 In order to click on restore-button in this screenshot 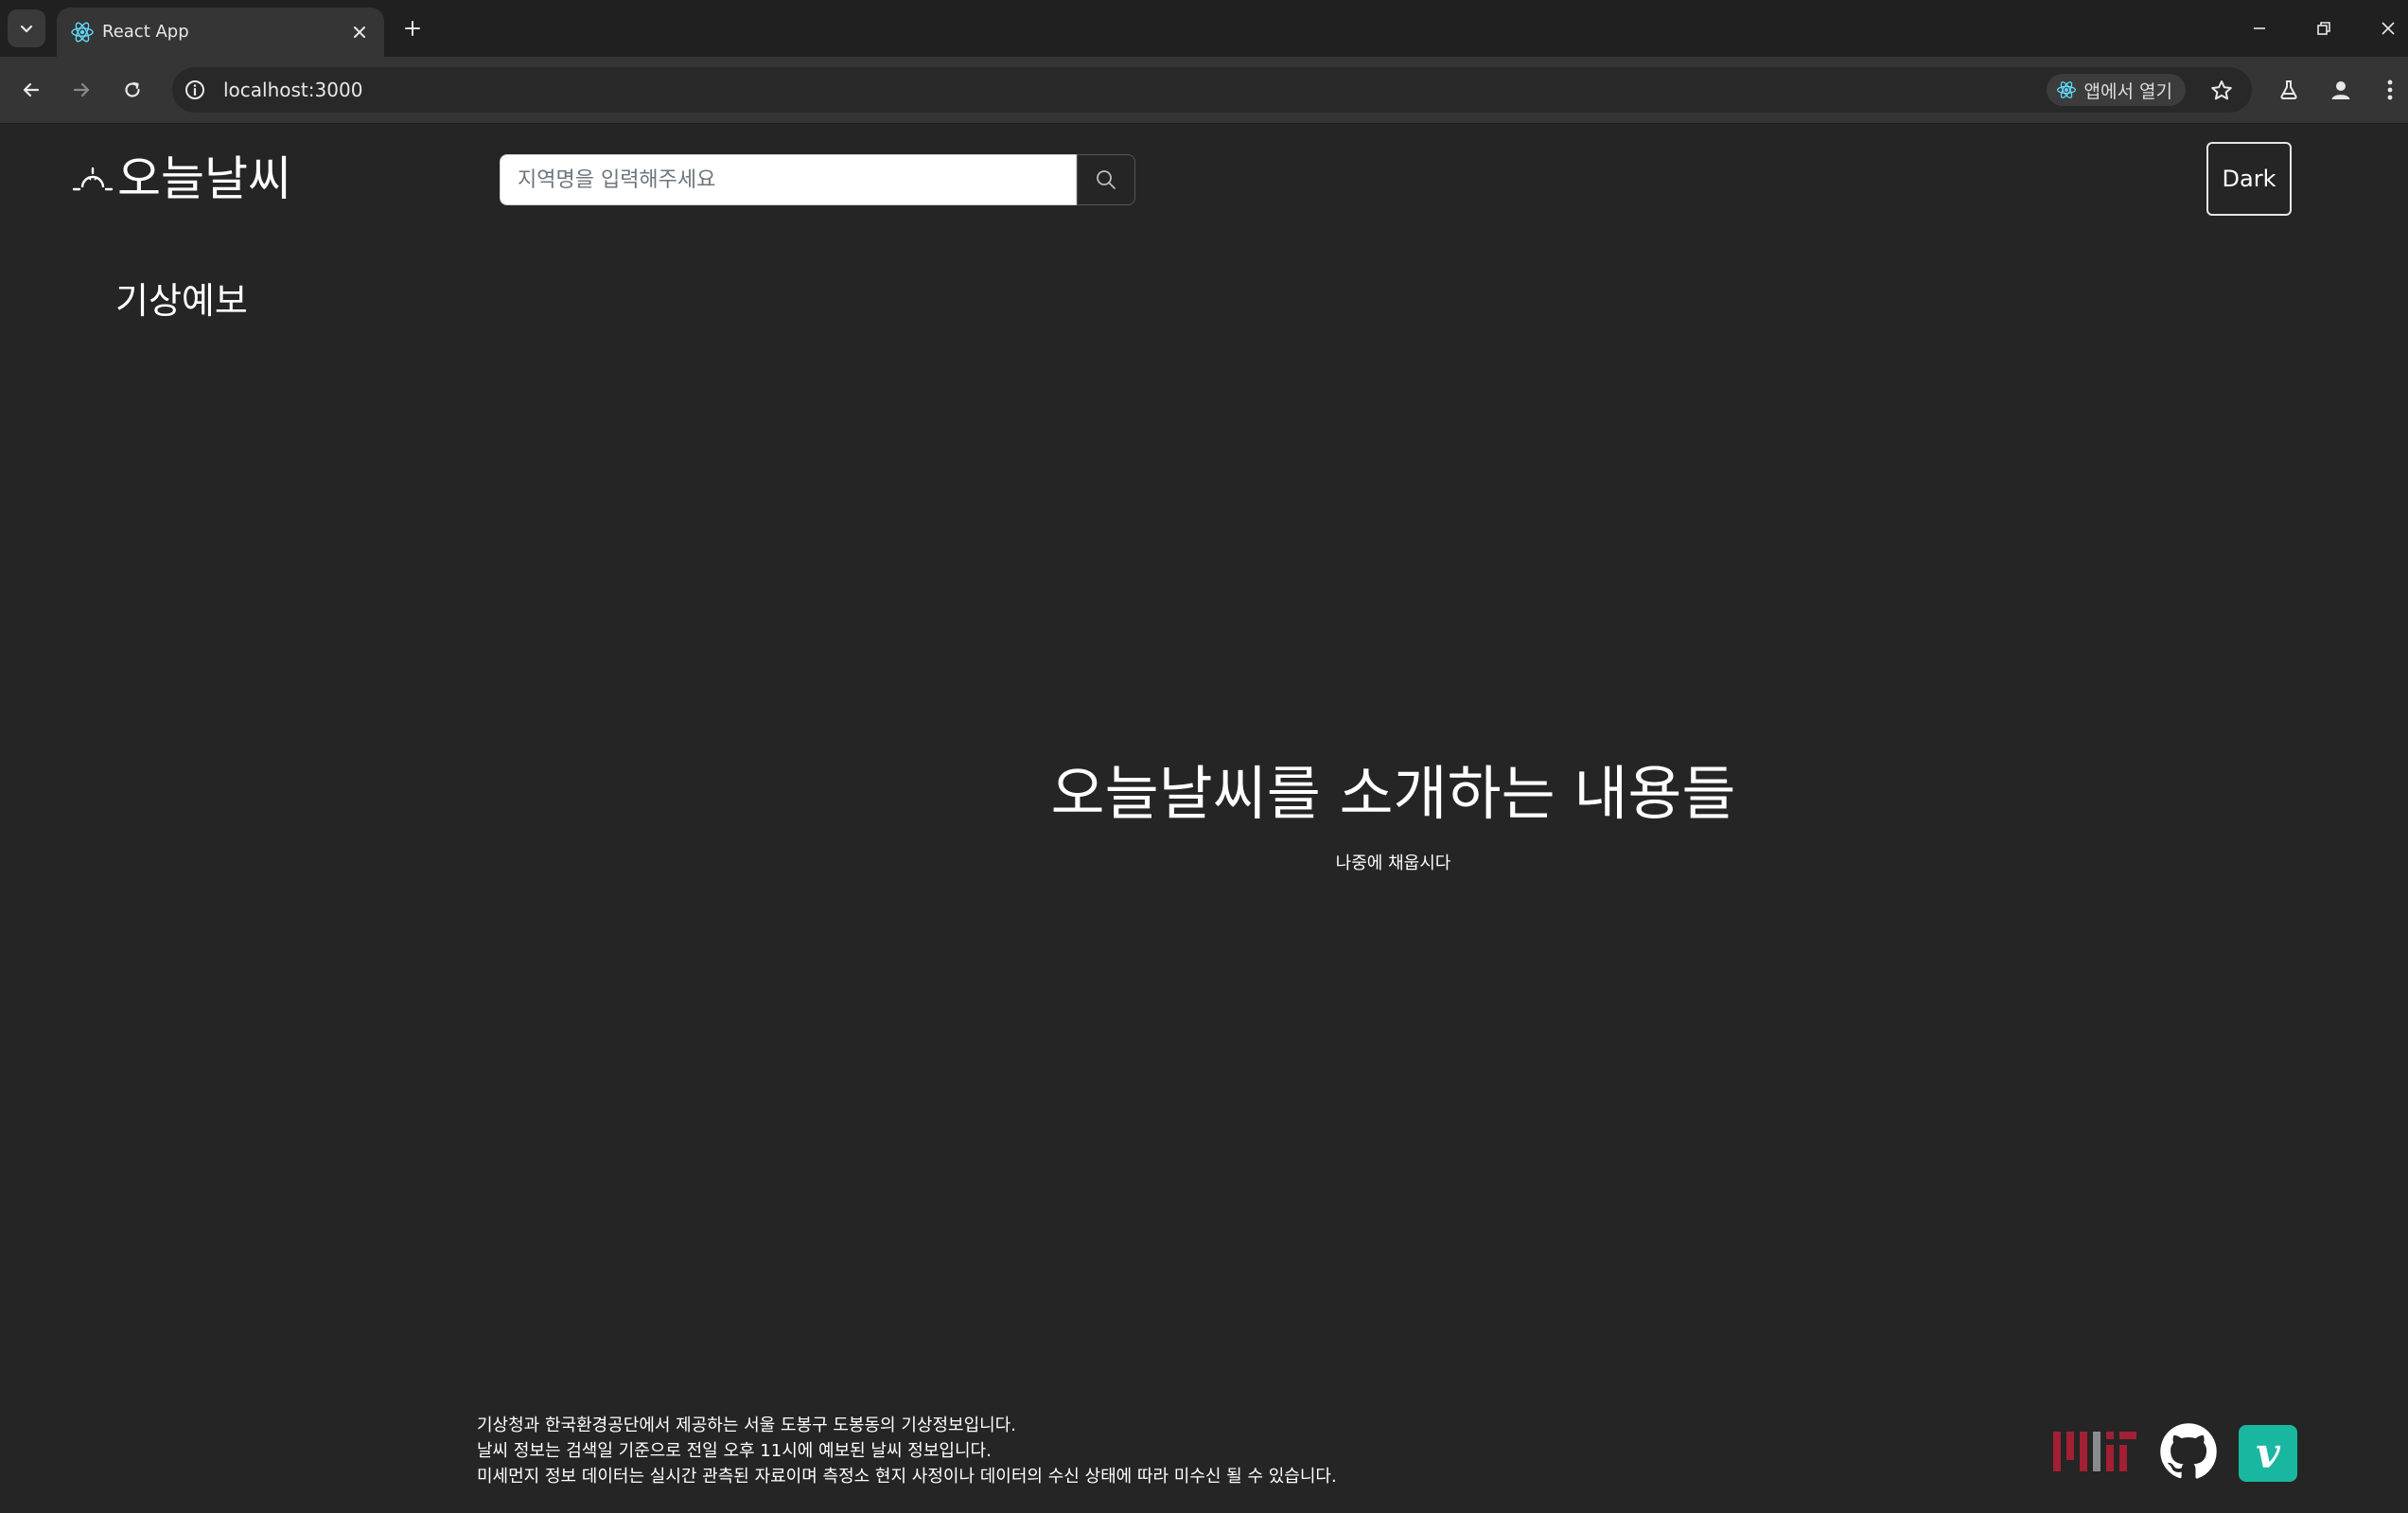, I will do `click(2324, 28)`.